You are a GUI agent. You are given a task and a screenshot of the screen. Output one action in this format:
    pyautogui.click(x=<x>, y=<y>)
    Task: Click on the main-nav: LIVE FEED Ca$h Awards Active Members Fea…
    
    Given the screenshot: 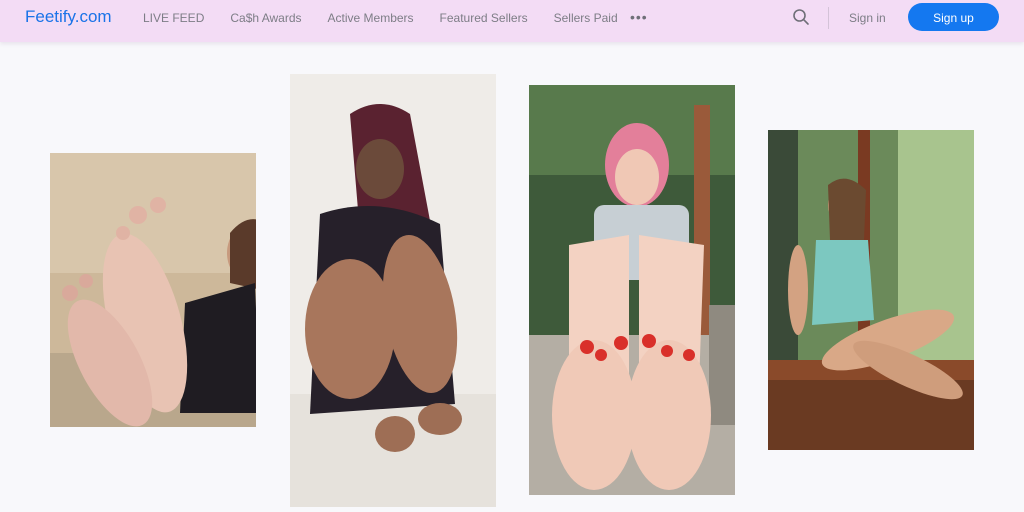 What is the action you would take?
    pyautogui.click(x=393, y=18)
    